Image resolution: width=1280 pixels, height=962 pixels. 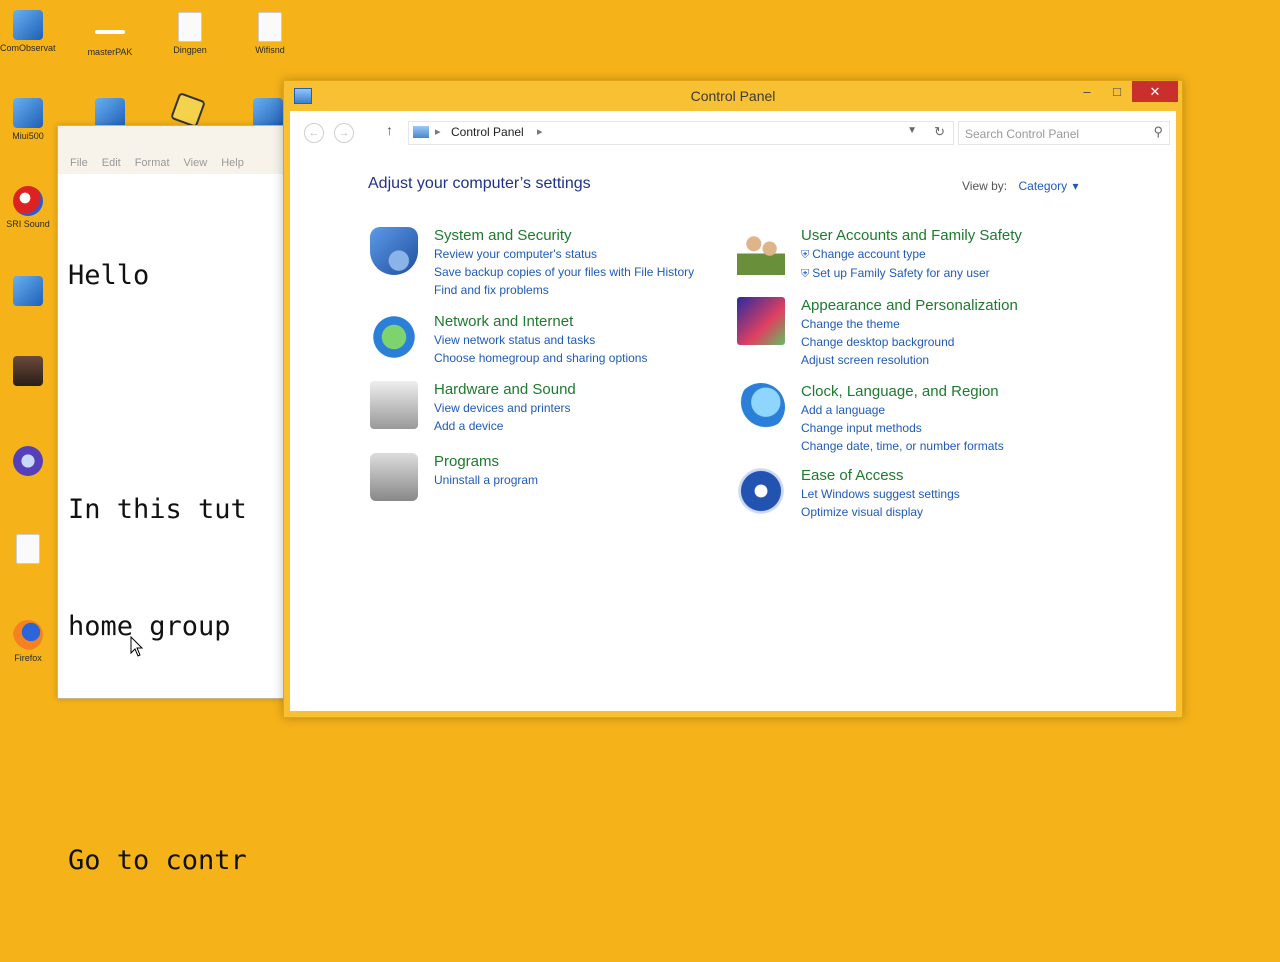 What do you see at coordinates (805, 255) in the screenshot?
I see `uac-shield-icon: ⛨` at bounding box center [805, 255].